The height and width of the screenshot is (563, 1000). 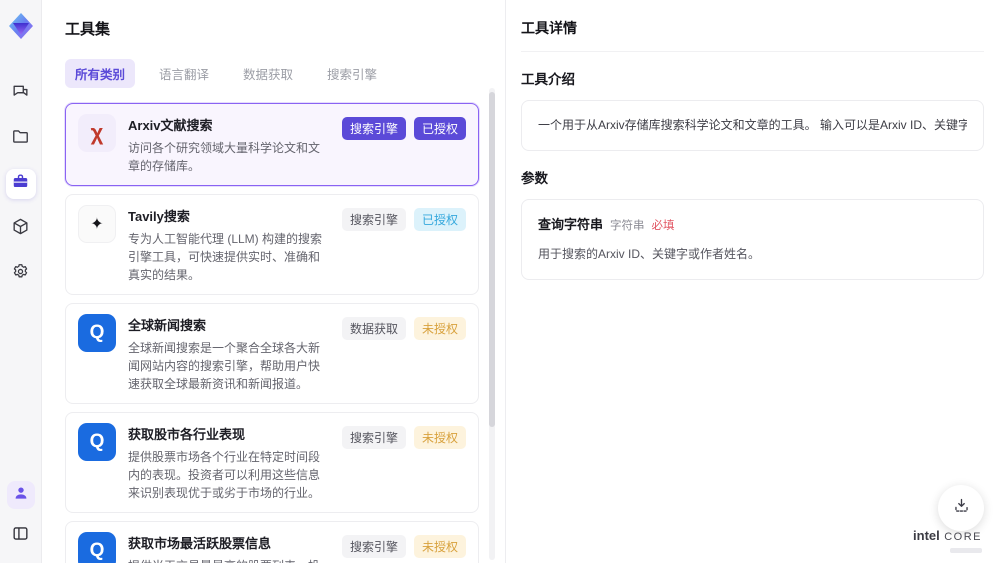 What do you see at coordinates (752, 240) in the screenshot?
I see `parameter-box: 查询字符串 字符串 必填 用于搜索的Arxiv ID、关键字或作者姓名。` at bounding box center [752, 240].